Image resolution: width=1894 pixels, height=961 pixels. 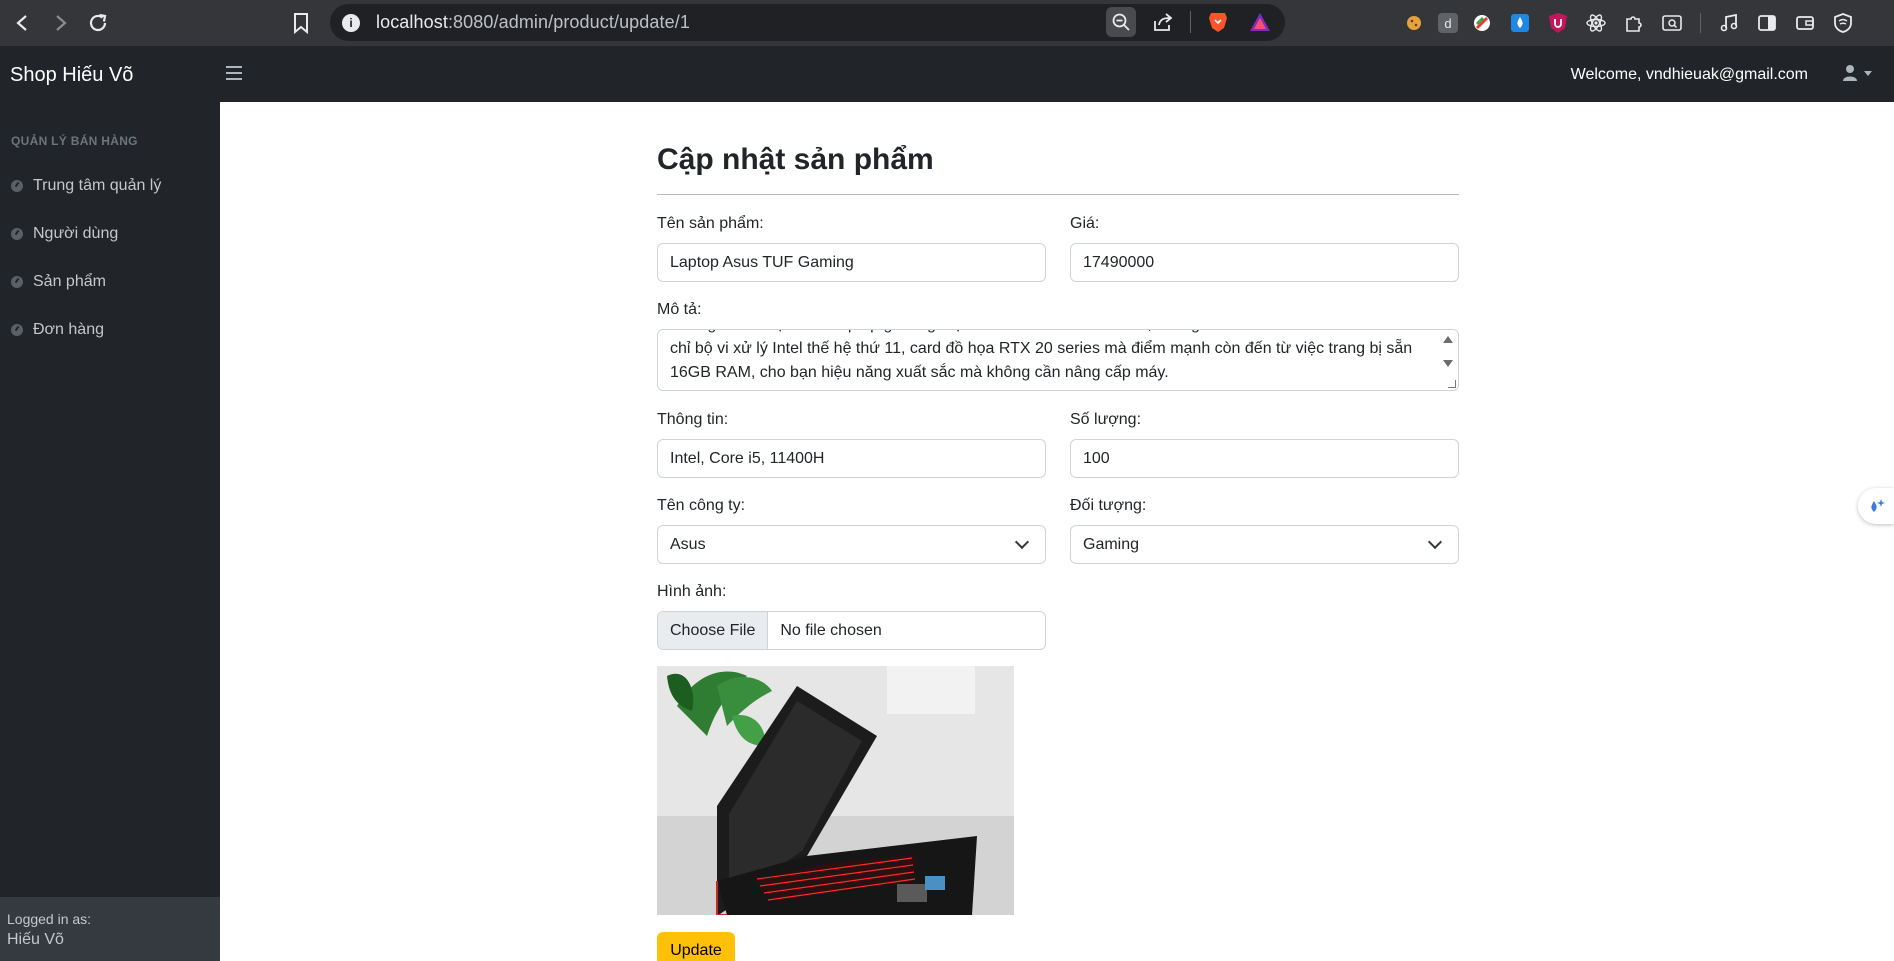 I want to click on title-divider, so click(x=1058, y=194).